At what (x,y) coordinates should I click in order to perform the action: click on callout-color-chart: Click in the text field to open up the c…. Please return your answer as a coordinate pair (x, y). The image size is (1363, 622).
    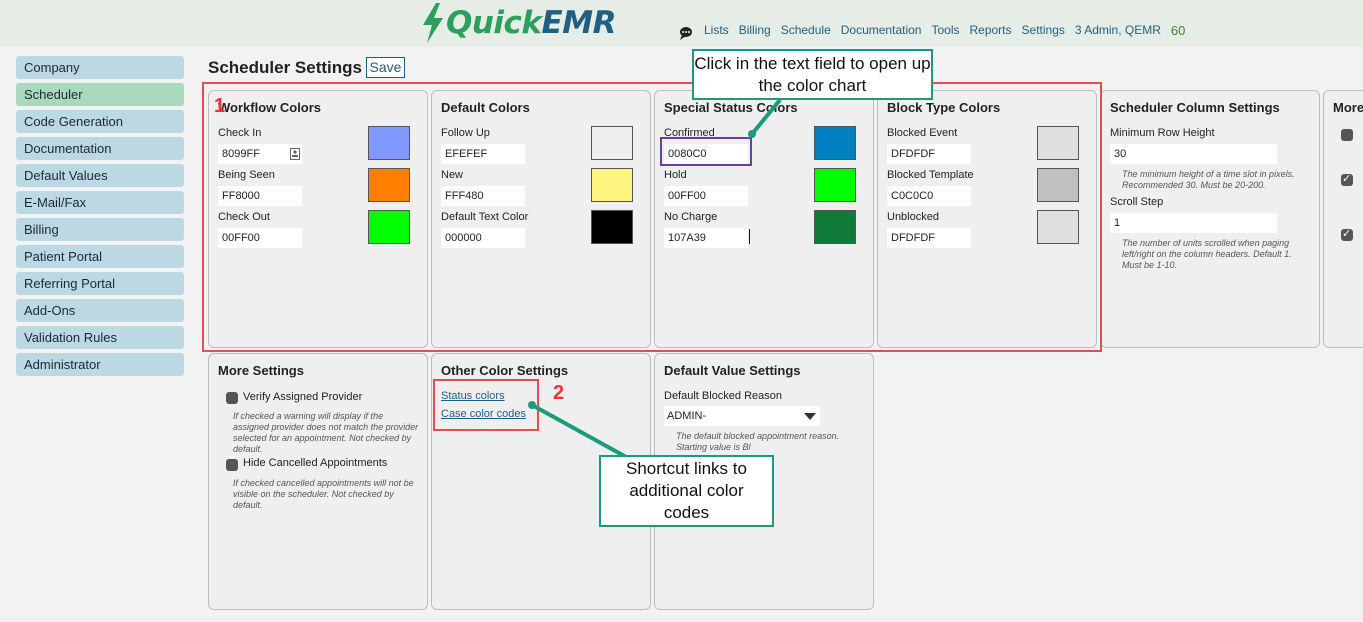
    Looking at the image, I should click on (812, 74).